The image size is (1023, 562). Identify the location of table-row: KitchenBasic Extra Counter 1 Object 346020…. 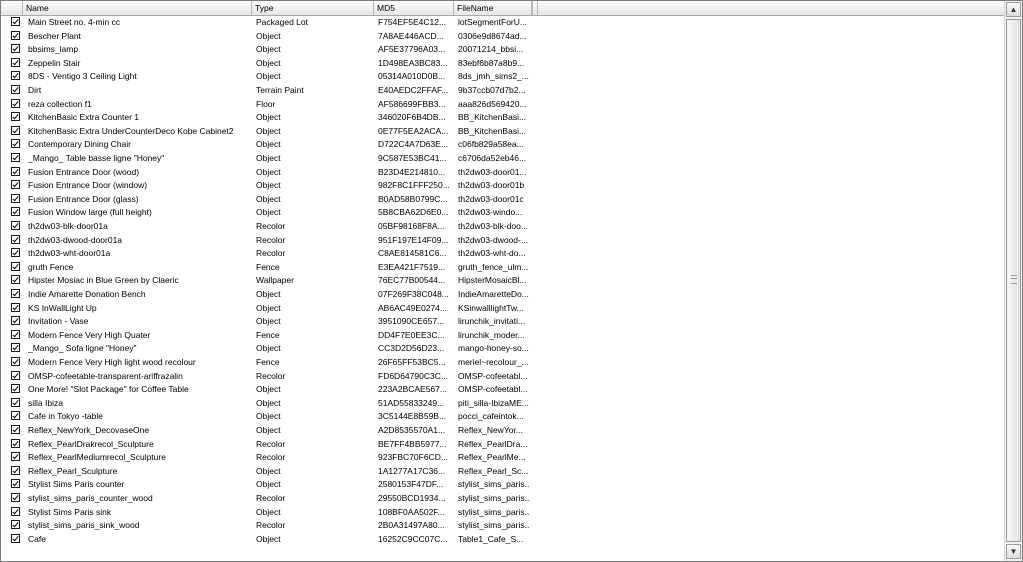
(502, 118).